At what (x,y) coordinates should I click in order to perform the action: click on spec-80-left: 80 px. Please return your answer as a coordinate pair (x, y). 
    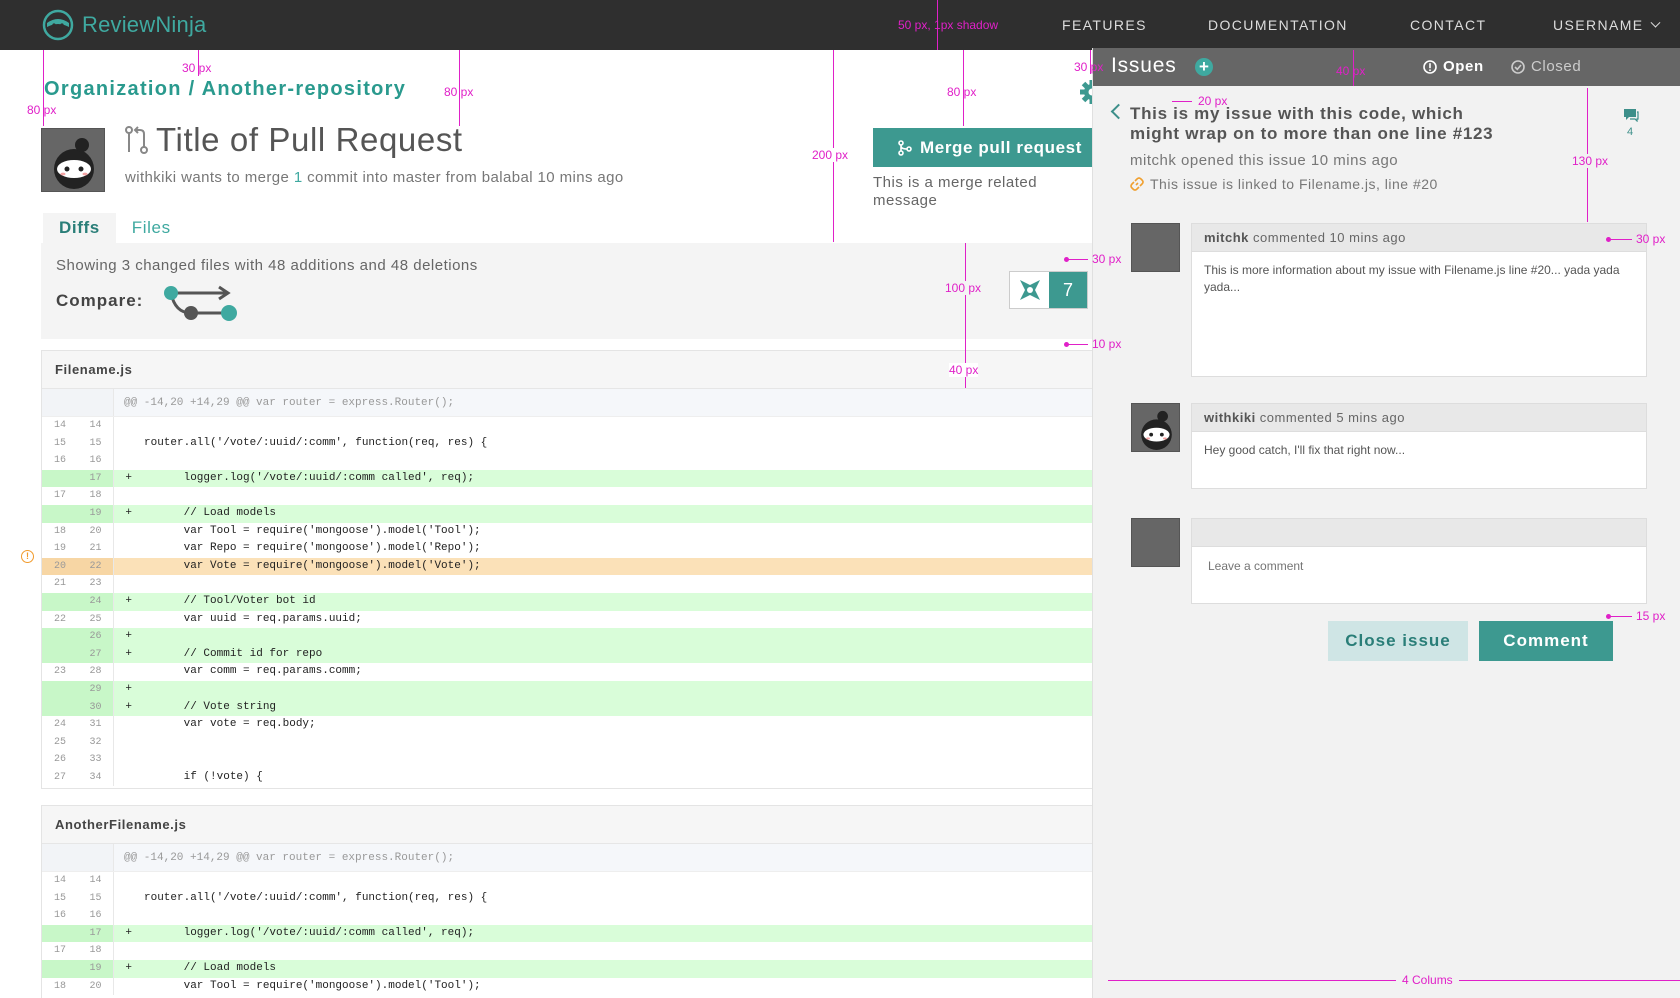
    Looking at the image, I should click on (42, 110).